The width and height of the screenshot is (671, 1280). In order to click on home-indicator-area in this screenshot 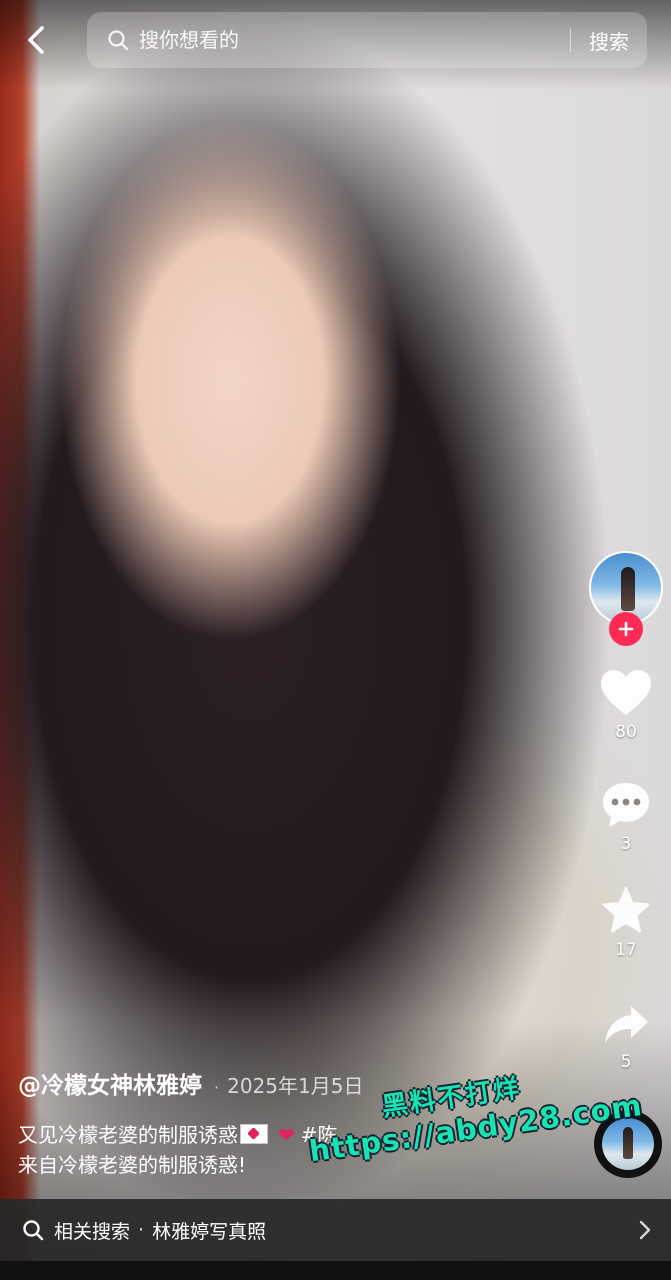, I will do `click(335, 1270)`.